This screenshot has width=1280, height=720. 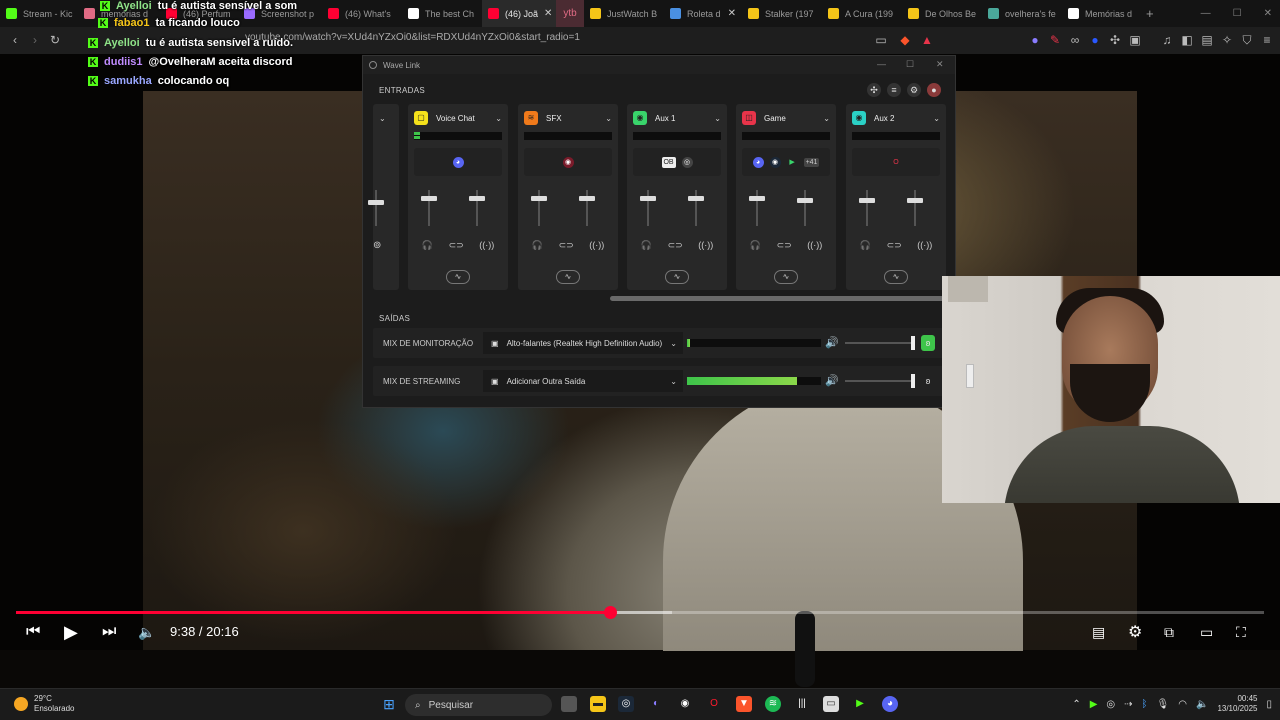 What do you see at coordinates (15, 40) in the screenshot?
I see `back-icon: ‹` at bounding box center [15, 40].